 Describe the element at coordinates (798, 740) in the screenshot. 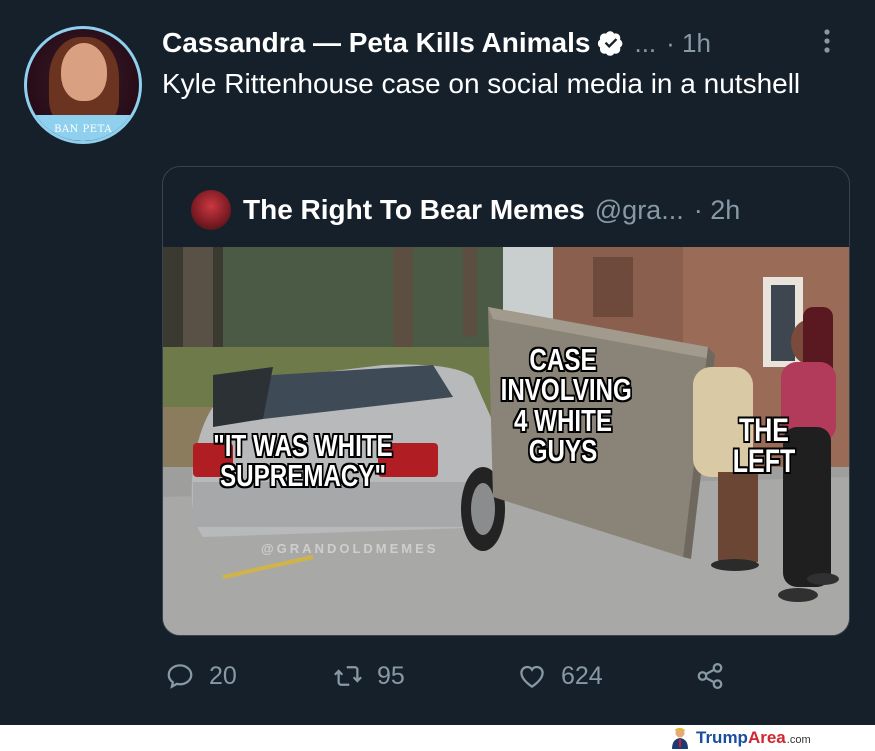

I see `site-brand-tld: .com` at that location.